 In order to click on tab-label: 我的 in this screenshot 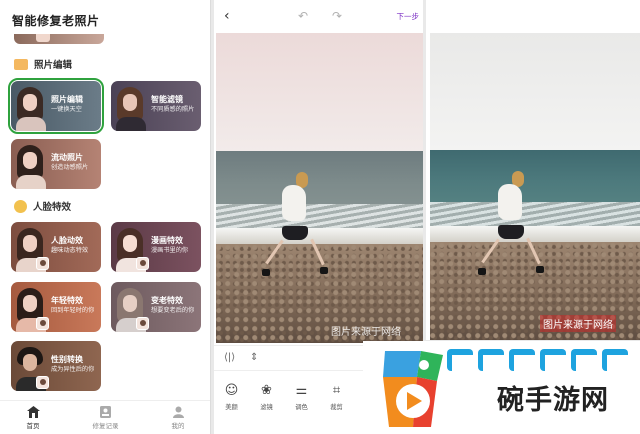, I will do `click(178, 425)`.